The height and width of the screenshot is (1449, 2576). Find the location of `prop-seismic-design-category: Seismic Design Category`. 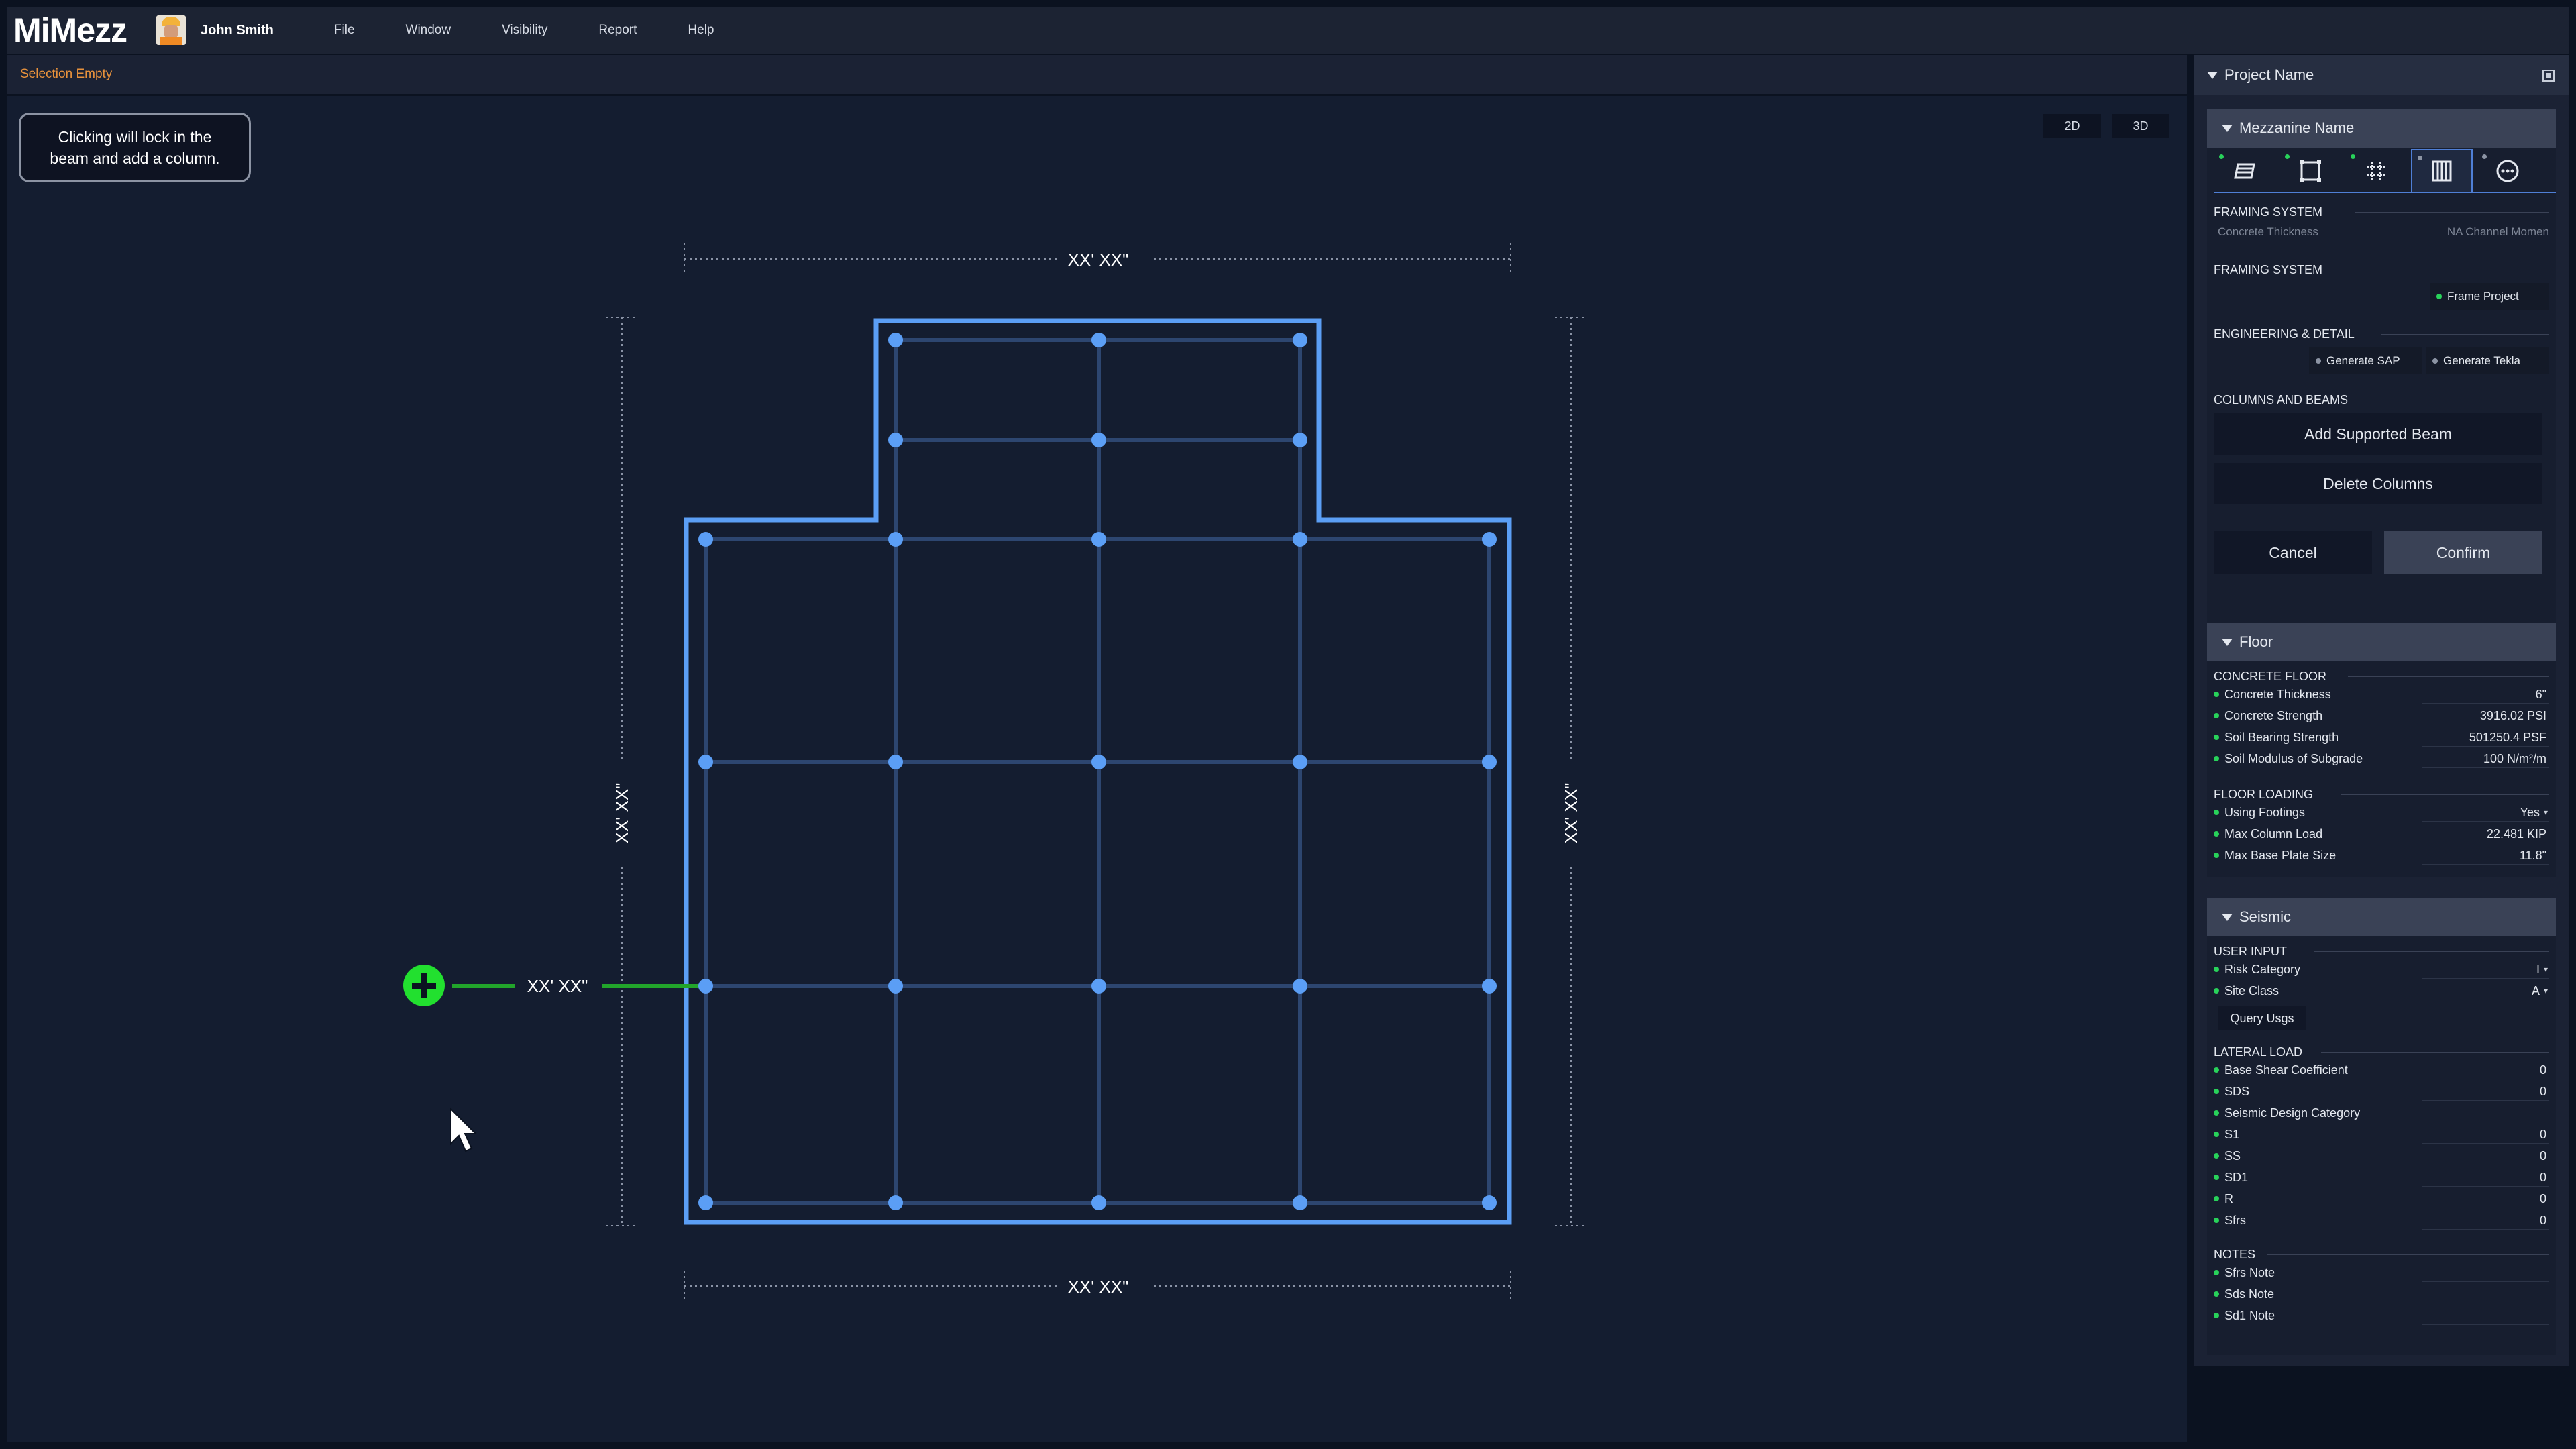

prop-seismic-design-category: Seismic Design Category is located at coordinates (2381, 1113).